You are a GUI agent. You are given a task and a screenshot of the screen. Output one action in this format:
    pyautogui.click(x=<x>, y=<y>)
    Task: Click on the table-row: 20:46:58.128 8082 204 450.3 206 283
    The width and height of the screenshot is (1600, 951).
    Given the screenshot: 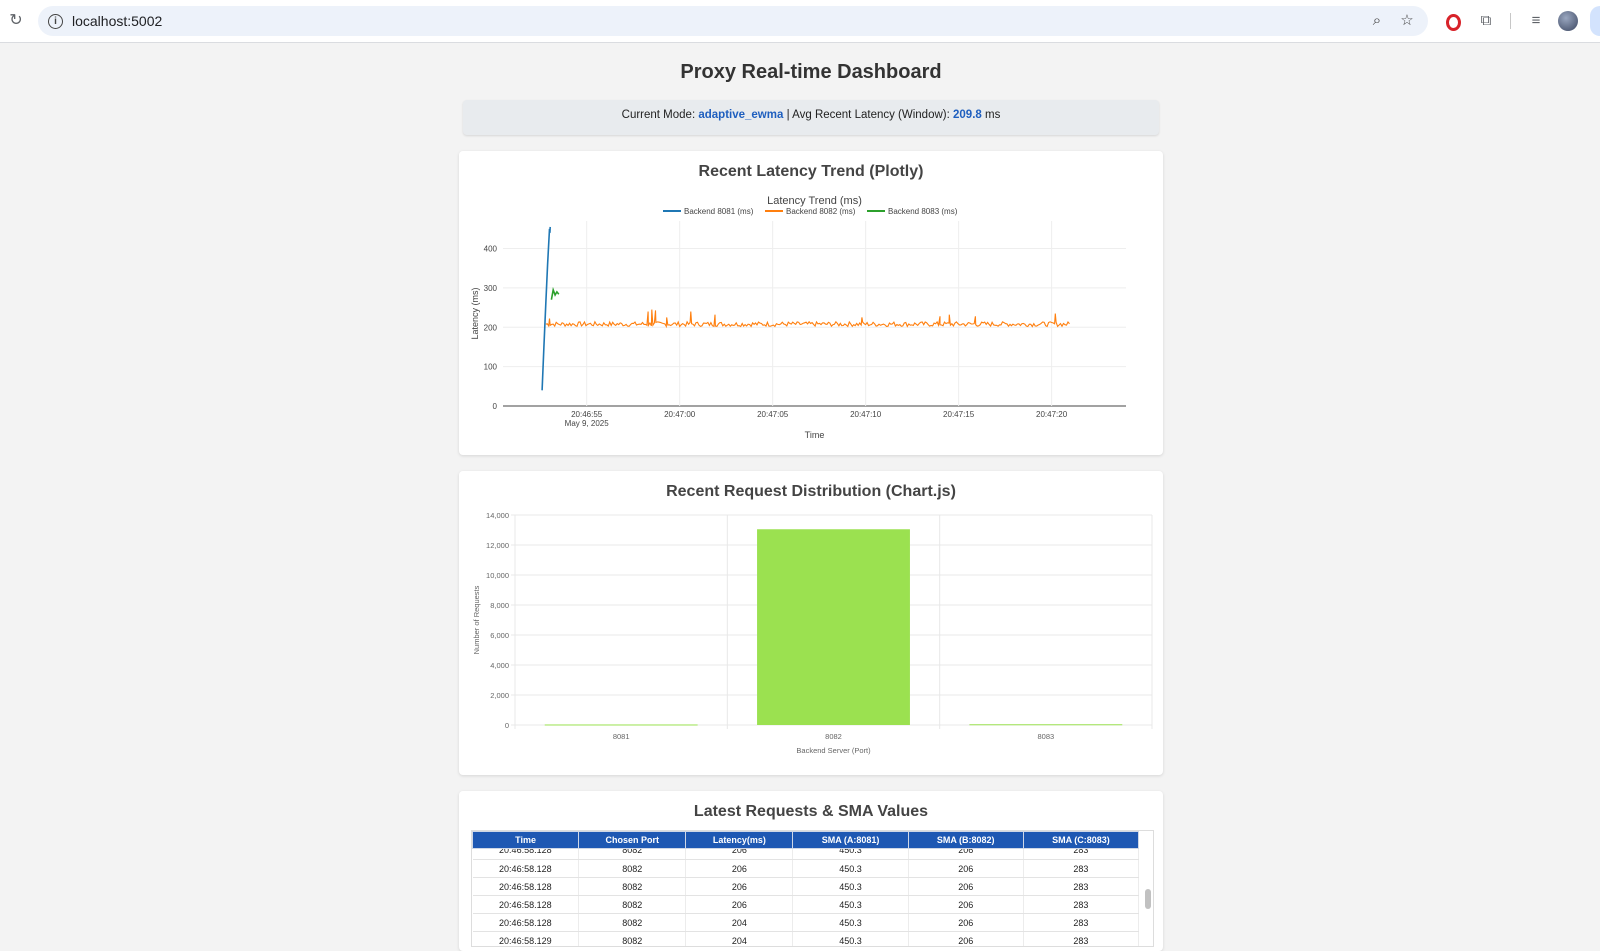 What is the action you would take?
    pyautogui.click(x=806, y=922)
    